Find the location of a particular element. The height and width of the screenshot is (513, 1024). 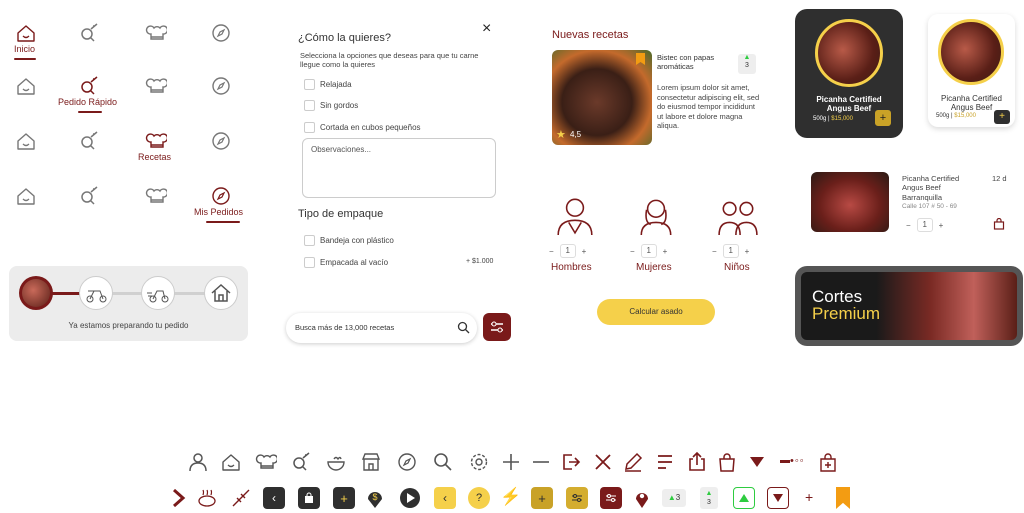

edit-icon is located at coordinates (633, 462).